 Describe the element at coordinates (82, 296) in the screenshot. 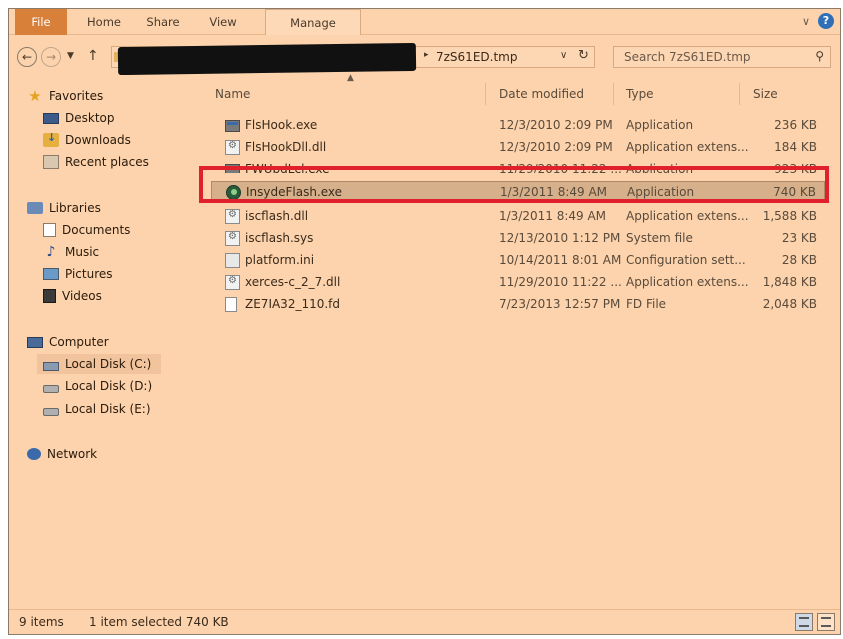

I see `nav-item-label: Videos` at that location.